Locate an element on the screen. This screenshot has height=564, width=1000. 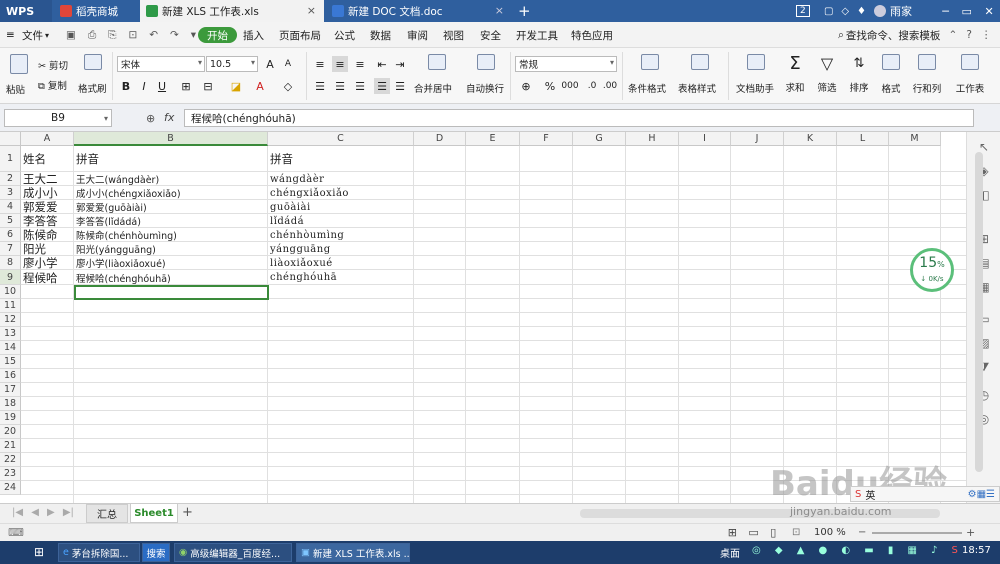
cell-c1: 拼音 is located at coordinates (281, 159).